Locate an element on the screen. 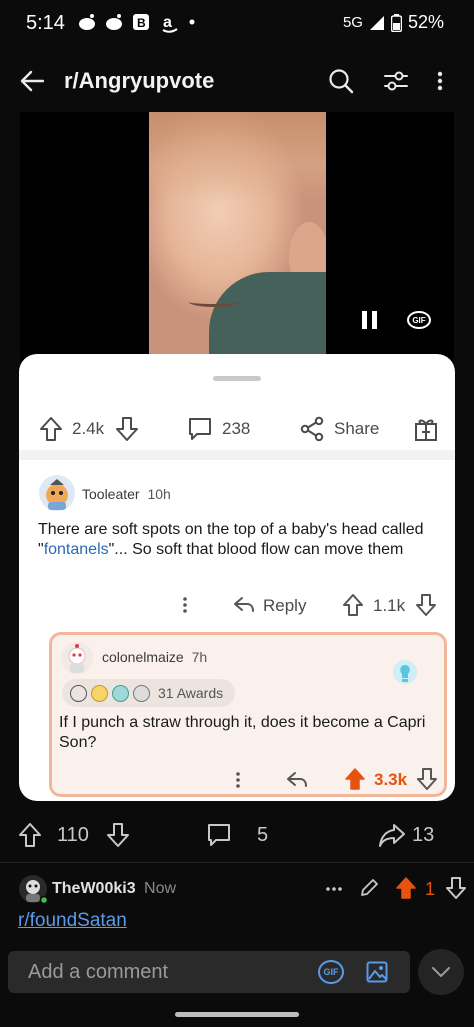  app-notification-icon: B is located at coordinates (141, 22).